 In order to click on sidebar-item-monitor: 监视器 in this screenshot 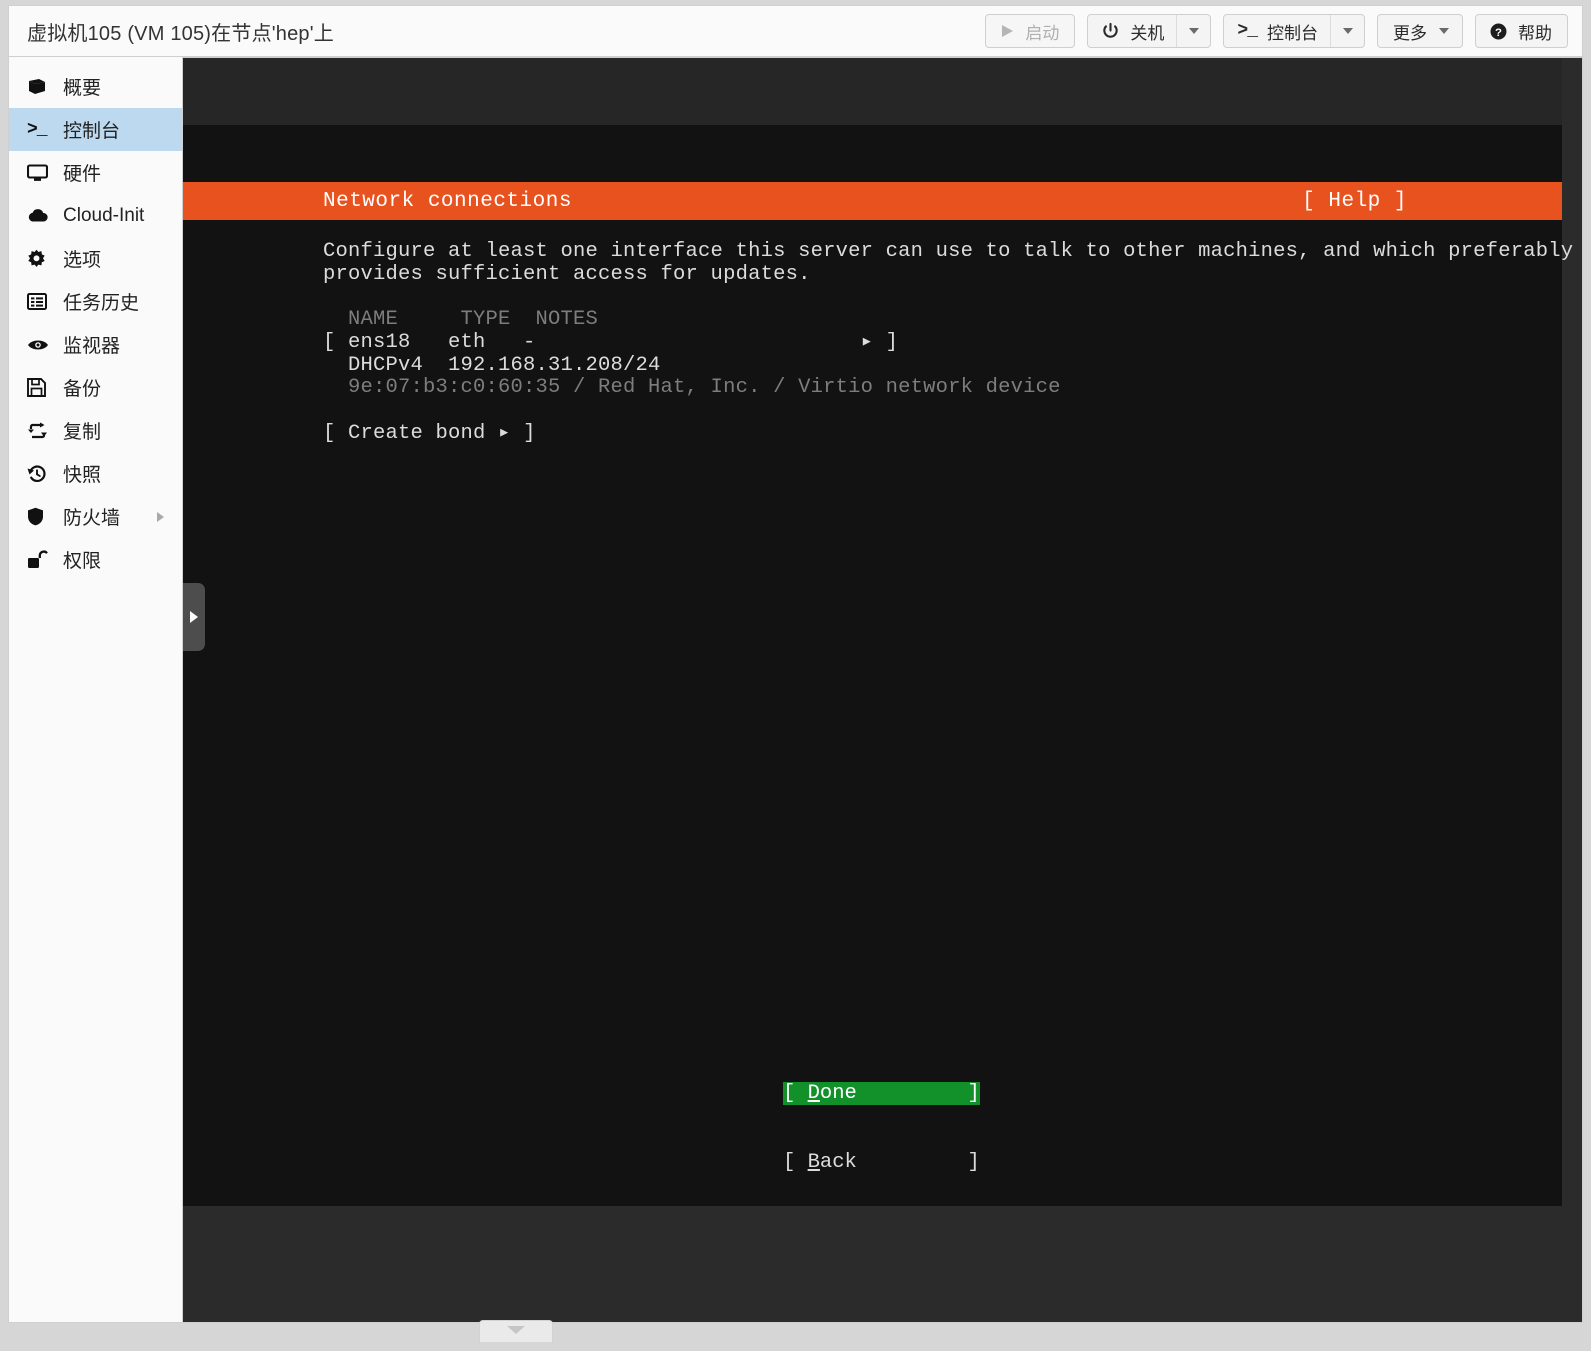, I will do `click(95, 344)`.